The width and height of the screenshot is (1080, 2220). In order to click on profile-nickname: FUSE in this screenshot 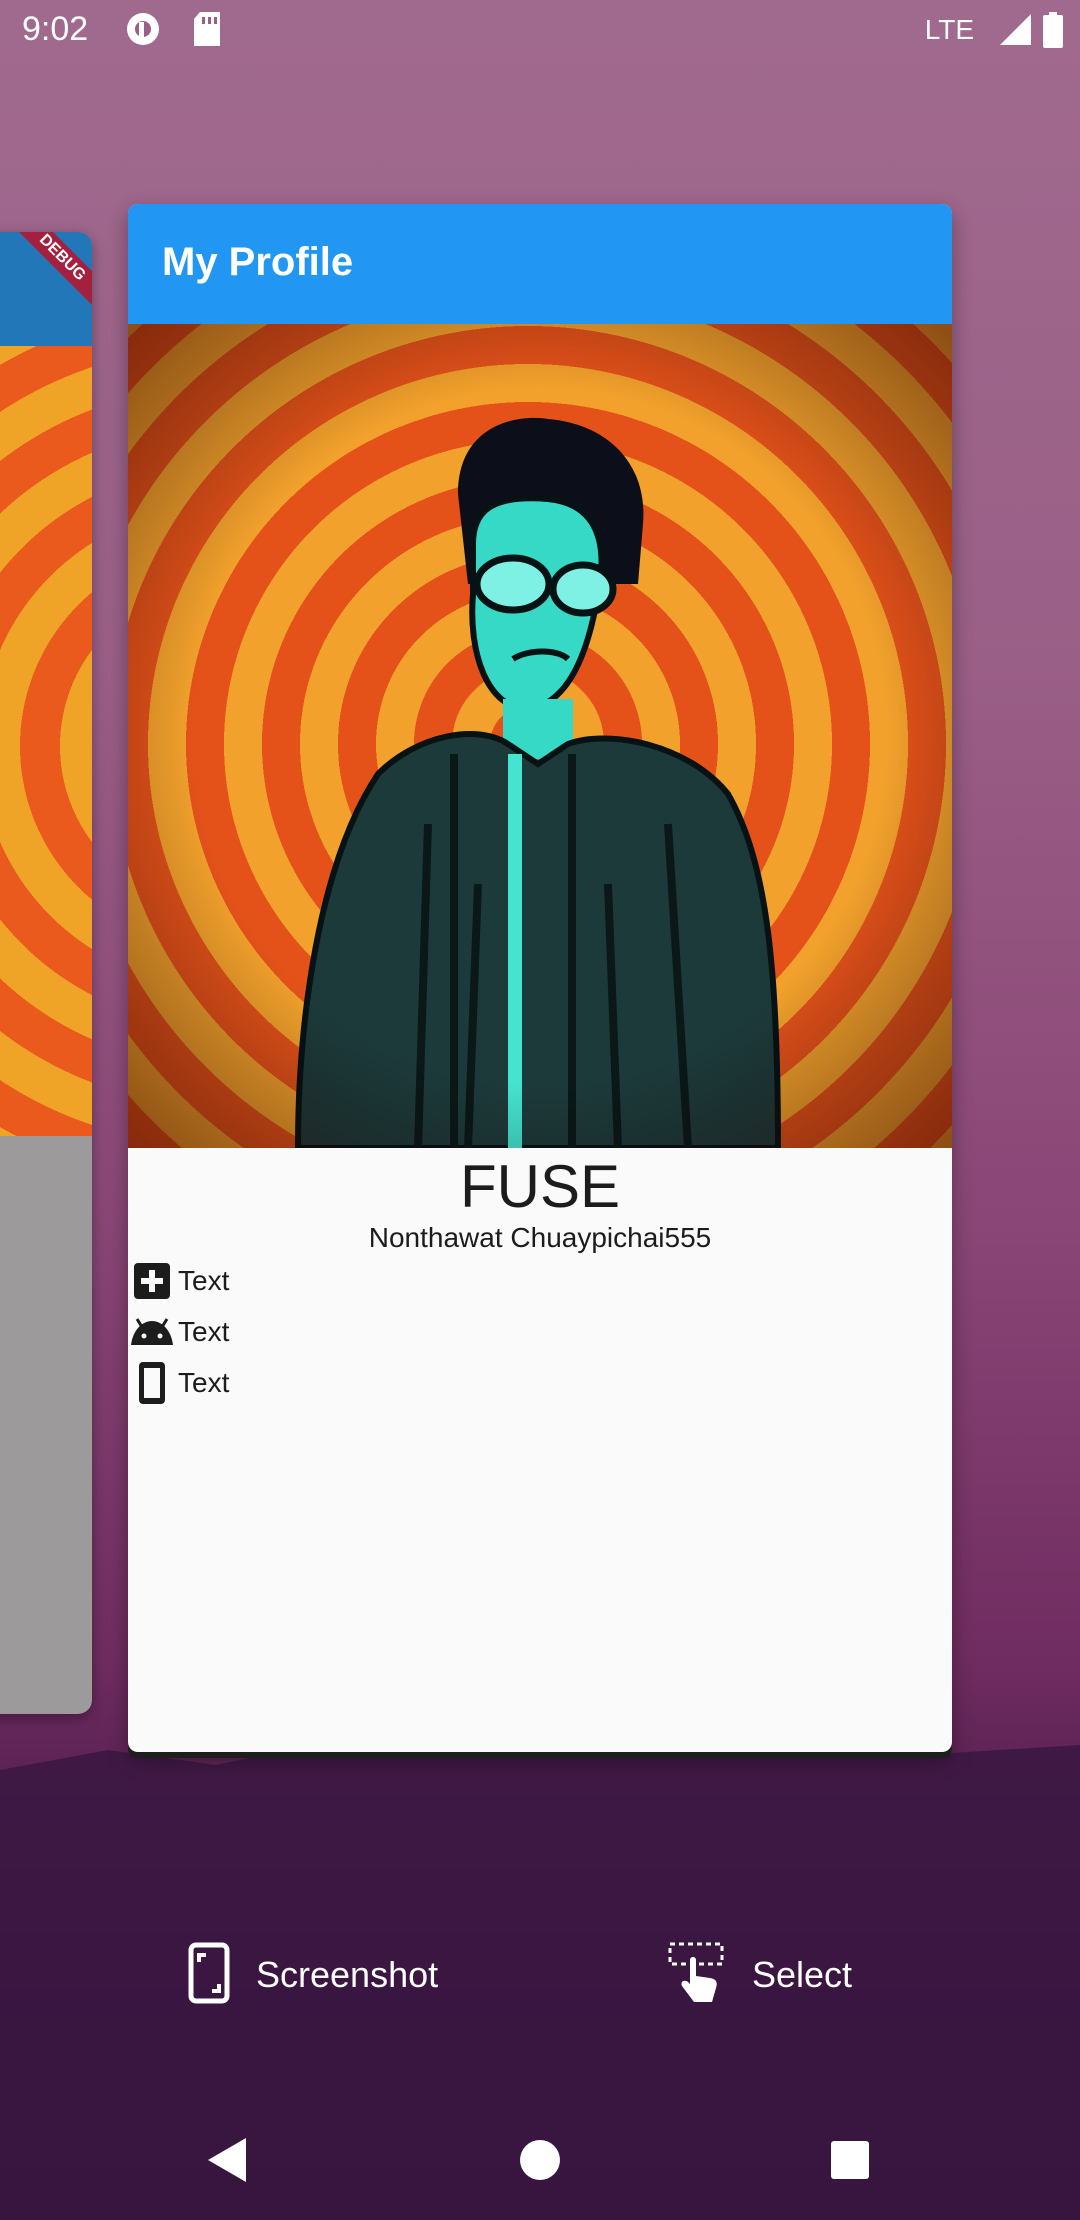, I will do `click(540, 1186)`.